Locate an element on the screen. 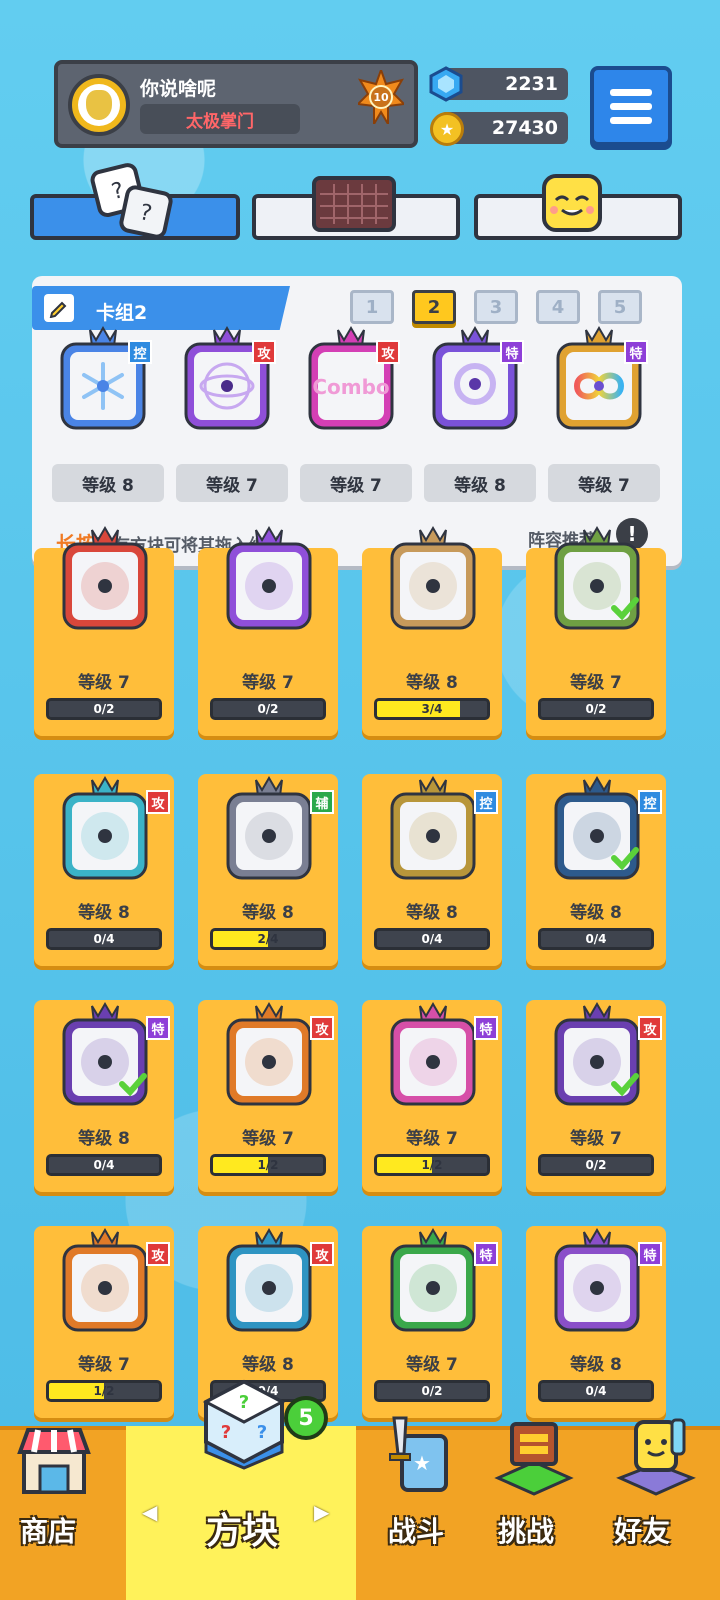 This screenshot has height=1600, width=720. friends-icon is located at coordinates (656, 1458).